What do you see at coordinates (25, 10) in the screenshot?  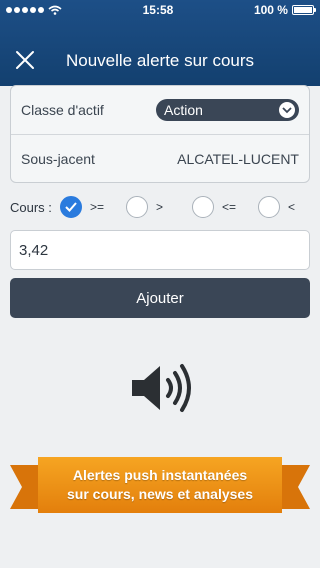 I see `signal-icon` at bounding box center [25, 10].